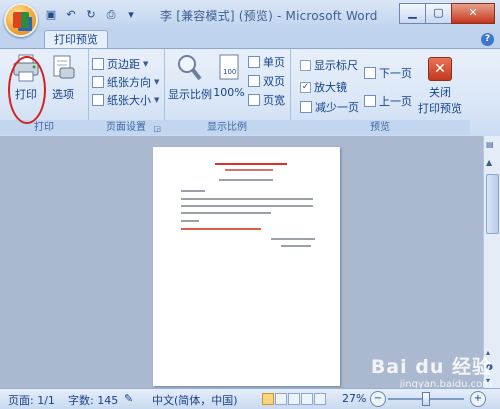 The image size is (500, 409). I want to click on close-preview-label-1: 关闭, so click(440, 92).